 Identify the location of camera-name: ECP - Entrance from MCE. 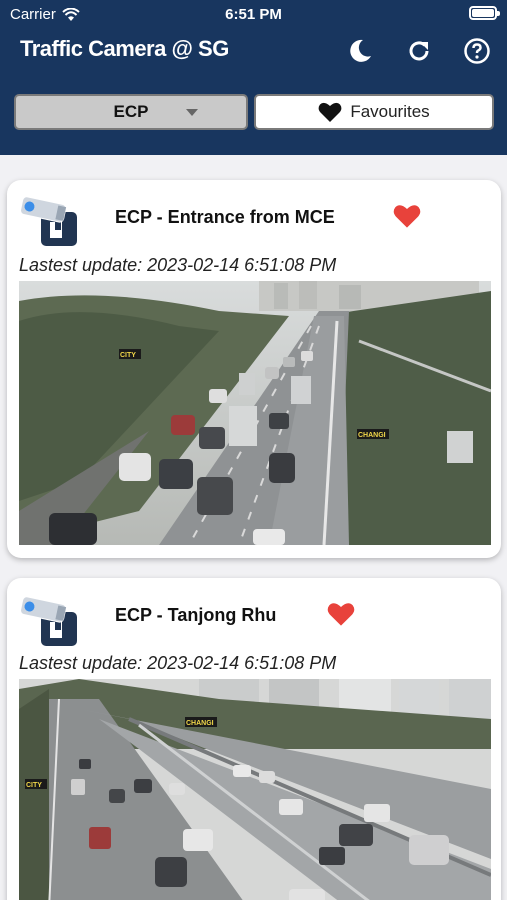
(225, 217).